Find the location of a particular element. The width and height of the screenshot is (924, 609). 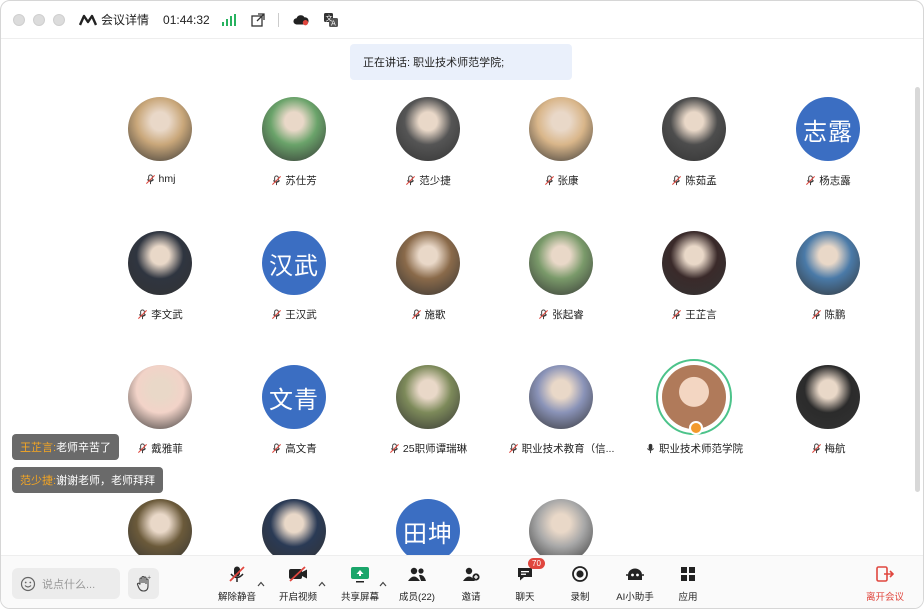

participant-name-row: 陈茹孟 is located at coordinates (694, 180).